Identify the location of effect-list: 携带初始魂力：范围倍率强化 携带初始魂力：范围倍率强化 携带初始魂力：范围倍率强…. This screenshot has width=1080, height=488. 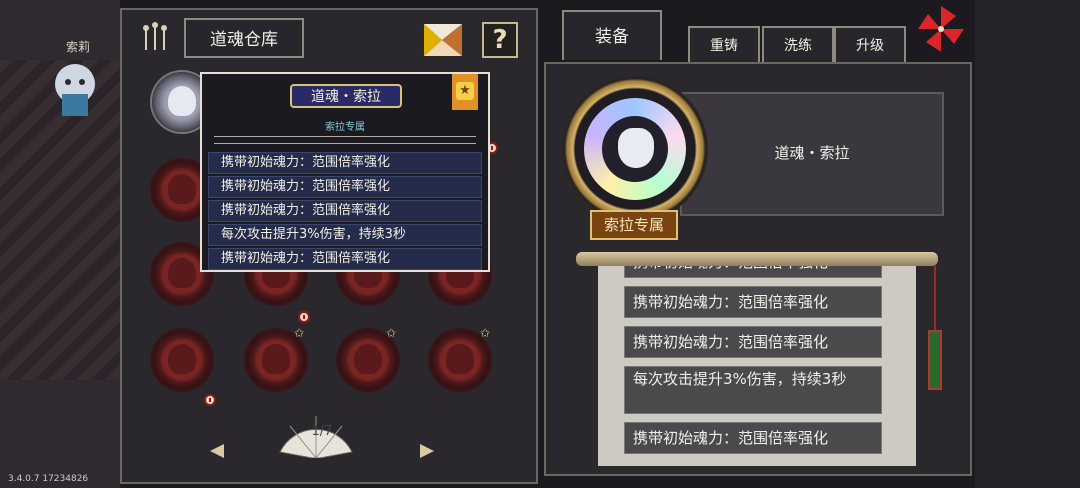
(753, 364).